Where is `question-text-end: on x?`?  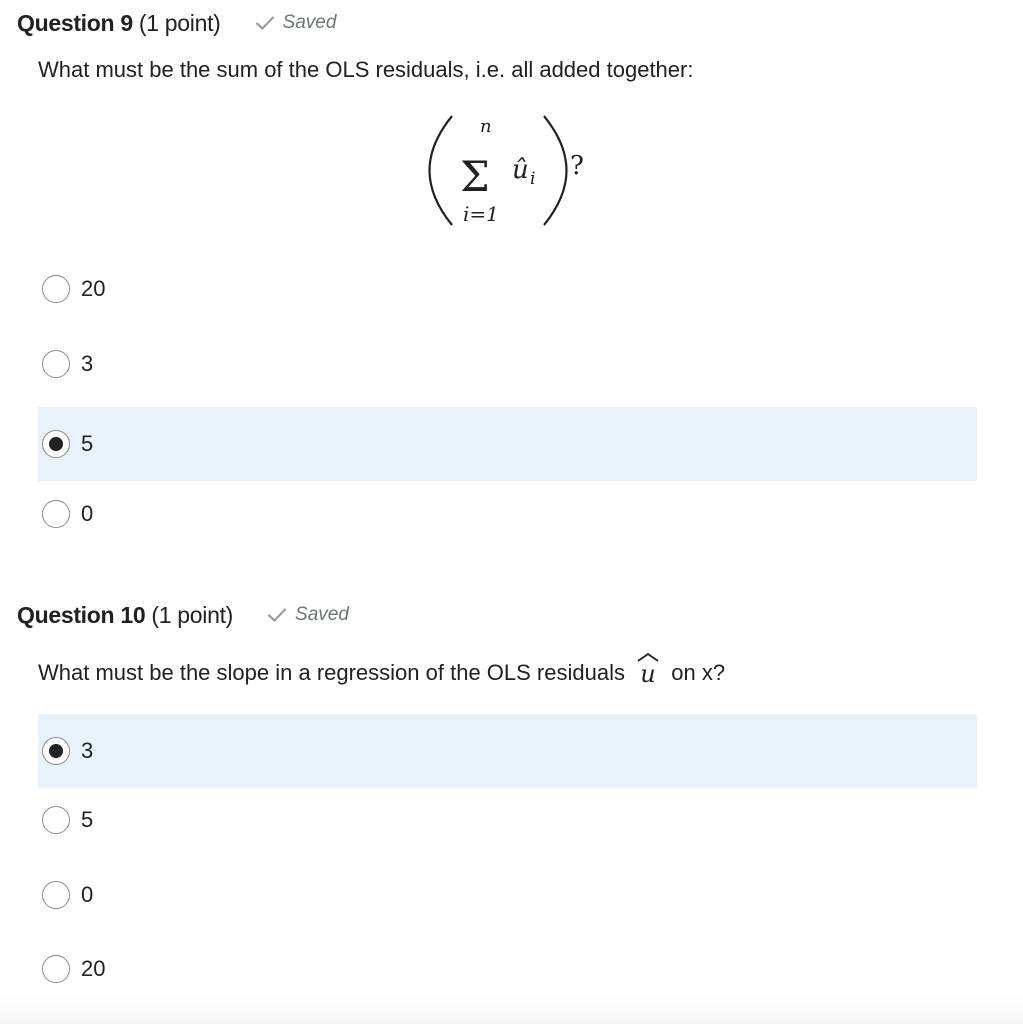 question-text-end: on x? is located at coordinates (698, 672).